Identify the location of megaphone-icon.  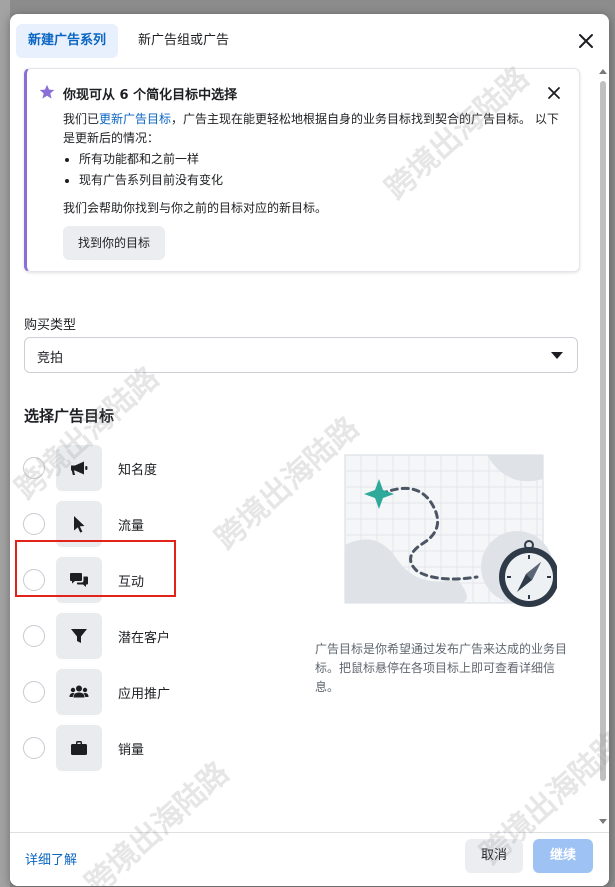
(79, 468).